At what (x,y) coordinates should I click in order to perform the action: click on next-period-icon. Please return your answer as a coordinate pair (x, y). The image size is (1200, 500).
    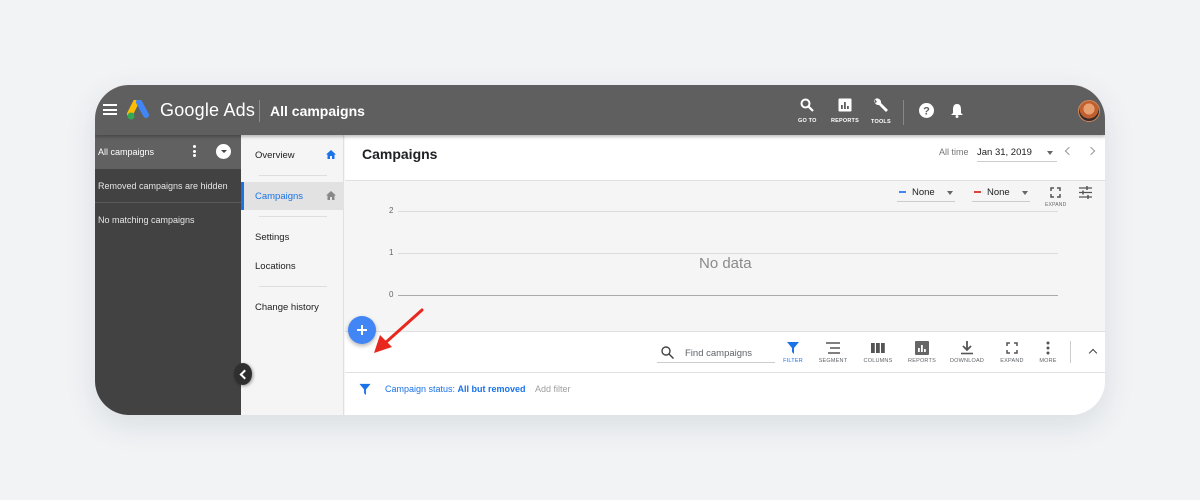
    Looking at the image, I should click on (1091, 151).